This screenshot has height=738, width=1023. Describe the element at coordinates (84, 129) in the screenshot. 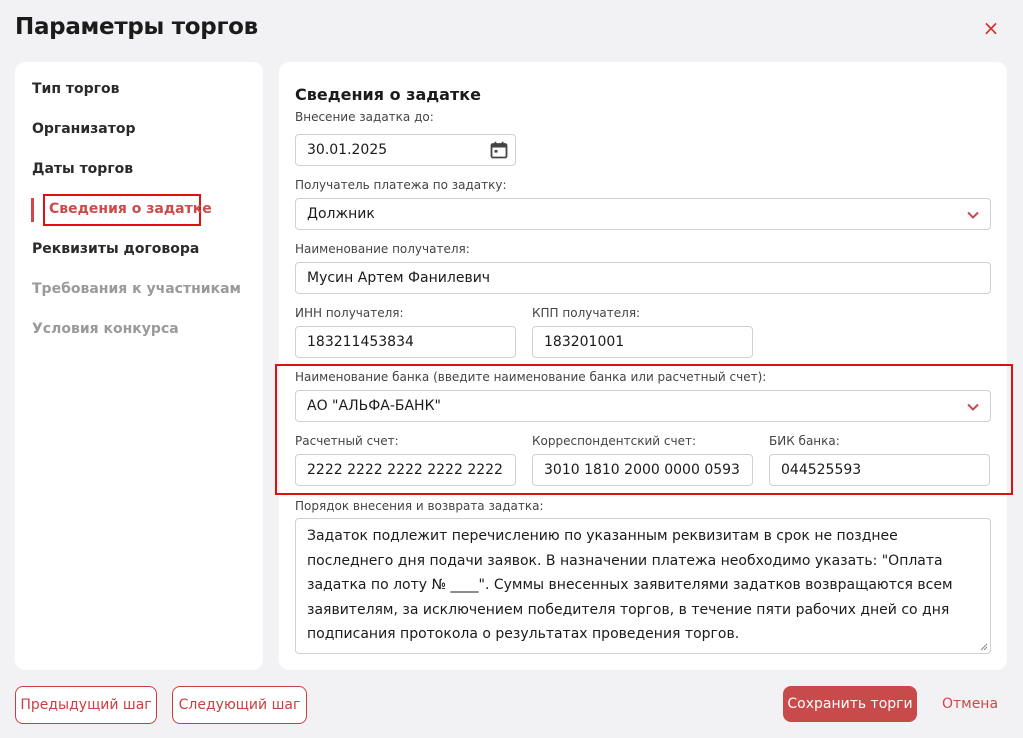

I see `sidebar-item-organizer: Организатор` at that location.